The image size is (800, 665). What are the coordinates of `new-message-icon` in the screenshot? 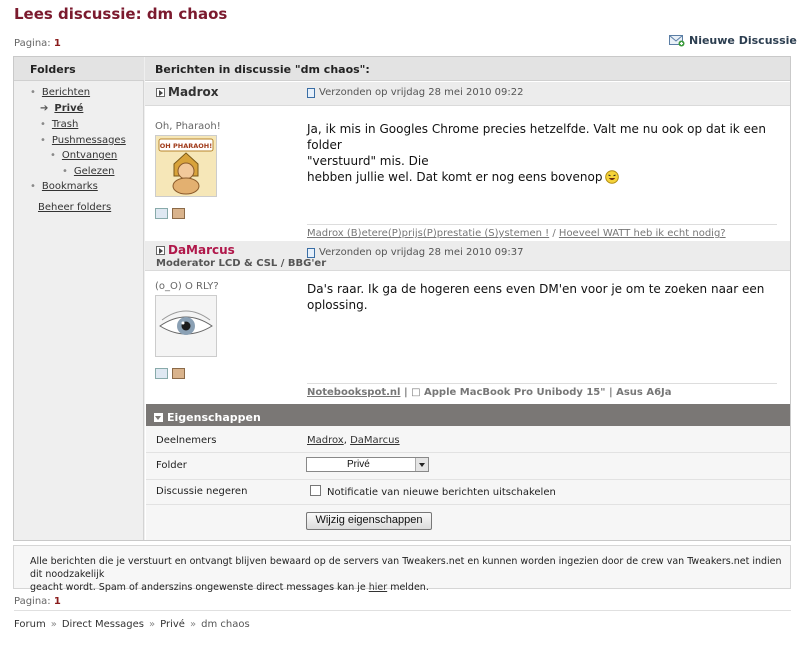 It's located at (677, 41).